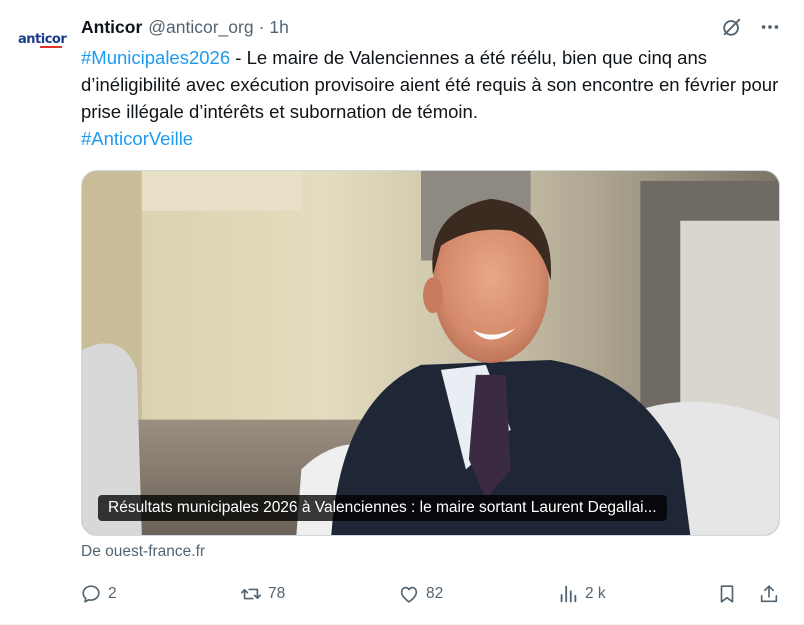 Image resolution: width=804 pixels, height=625 pixels. What do you see at coordinates (251, 594) in the screenshot?
I see `repost-icon` at bounding box center [251, 594].